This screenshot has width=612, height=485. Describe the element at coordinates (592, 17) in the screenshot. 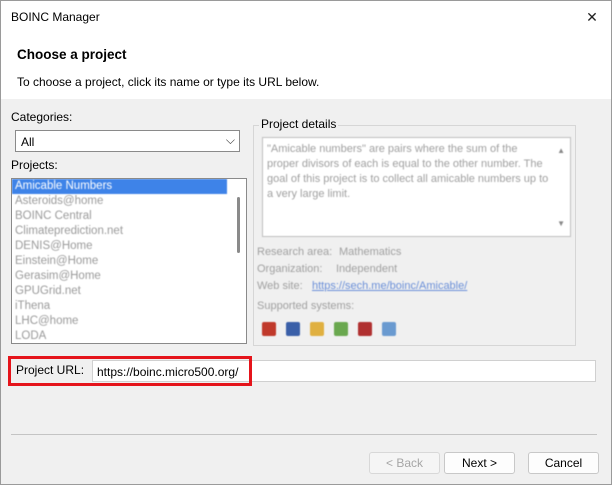

I see `close-icon: ✕` at that location.